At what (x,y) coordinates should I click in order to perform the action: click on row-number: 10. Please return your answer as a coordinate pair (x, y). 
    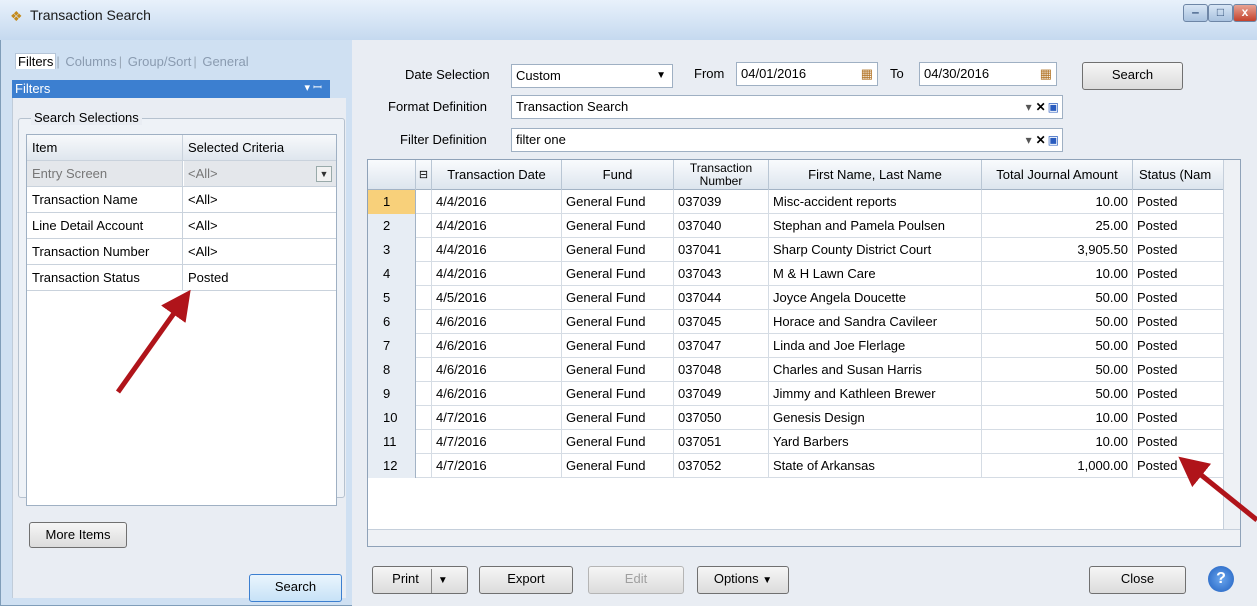
    Looking at the image, I should click on (392, 418).